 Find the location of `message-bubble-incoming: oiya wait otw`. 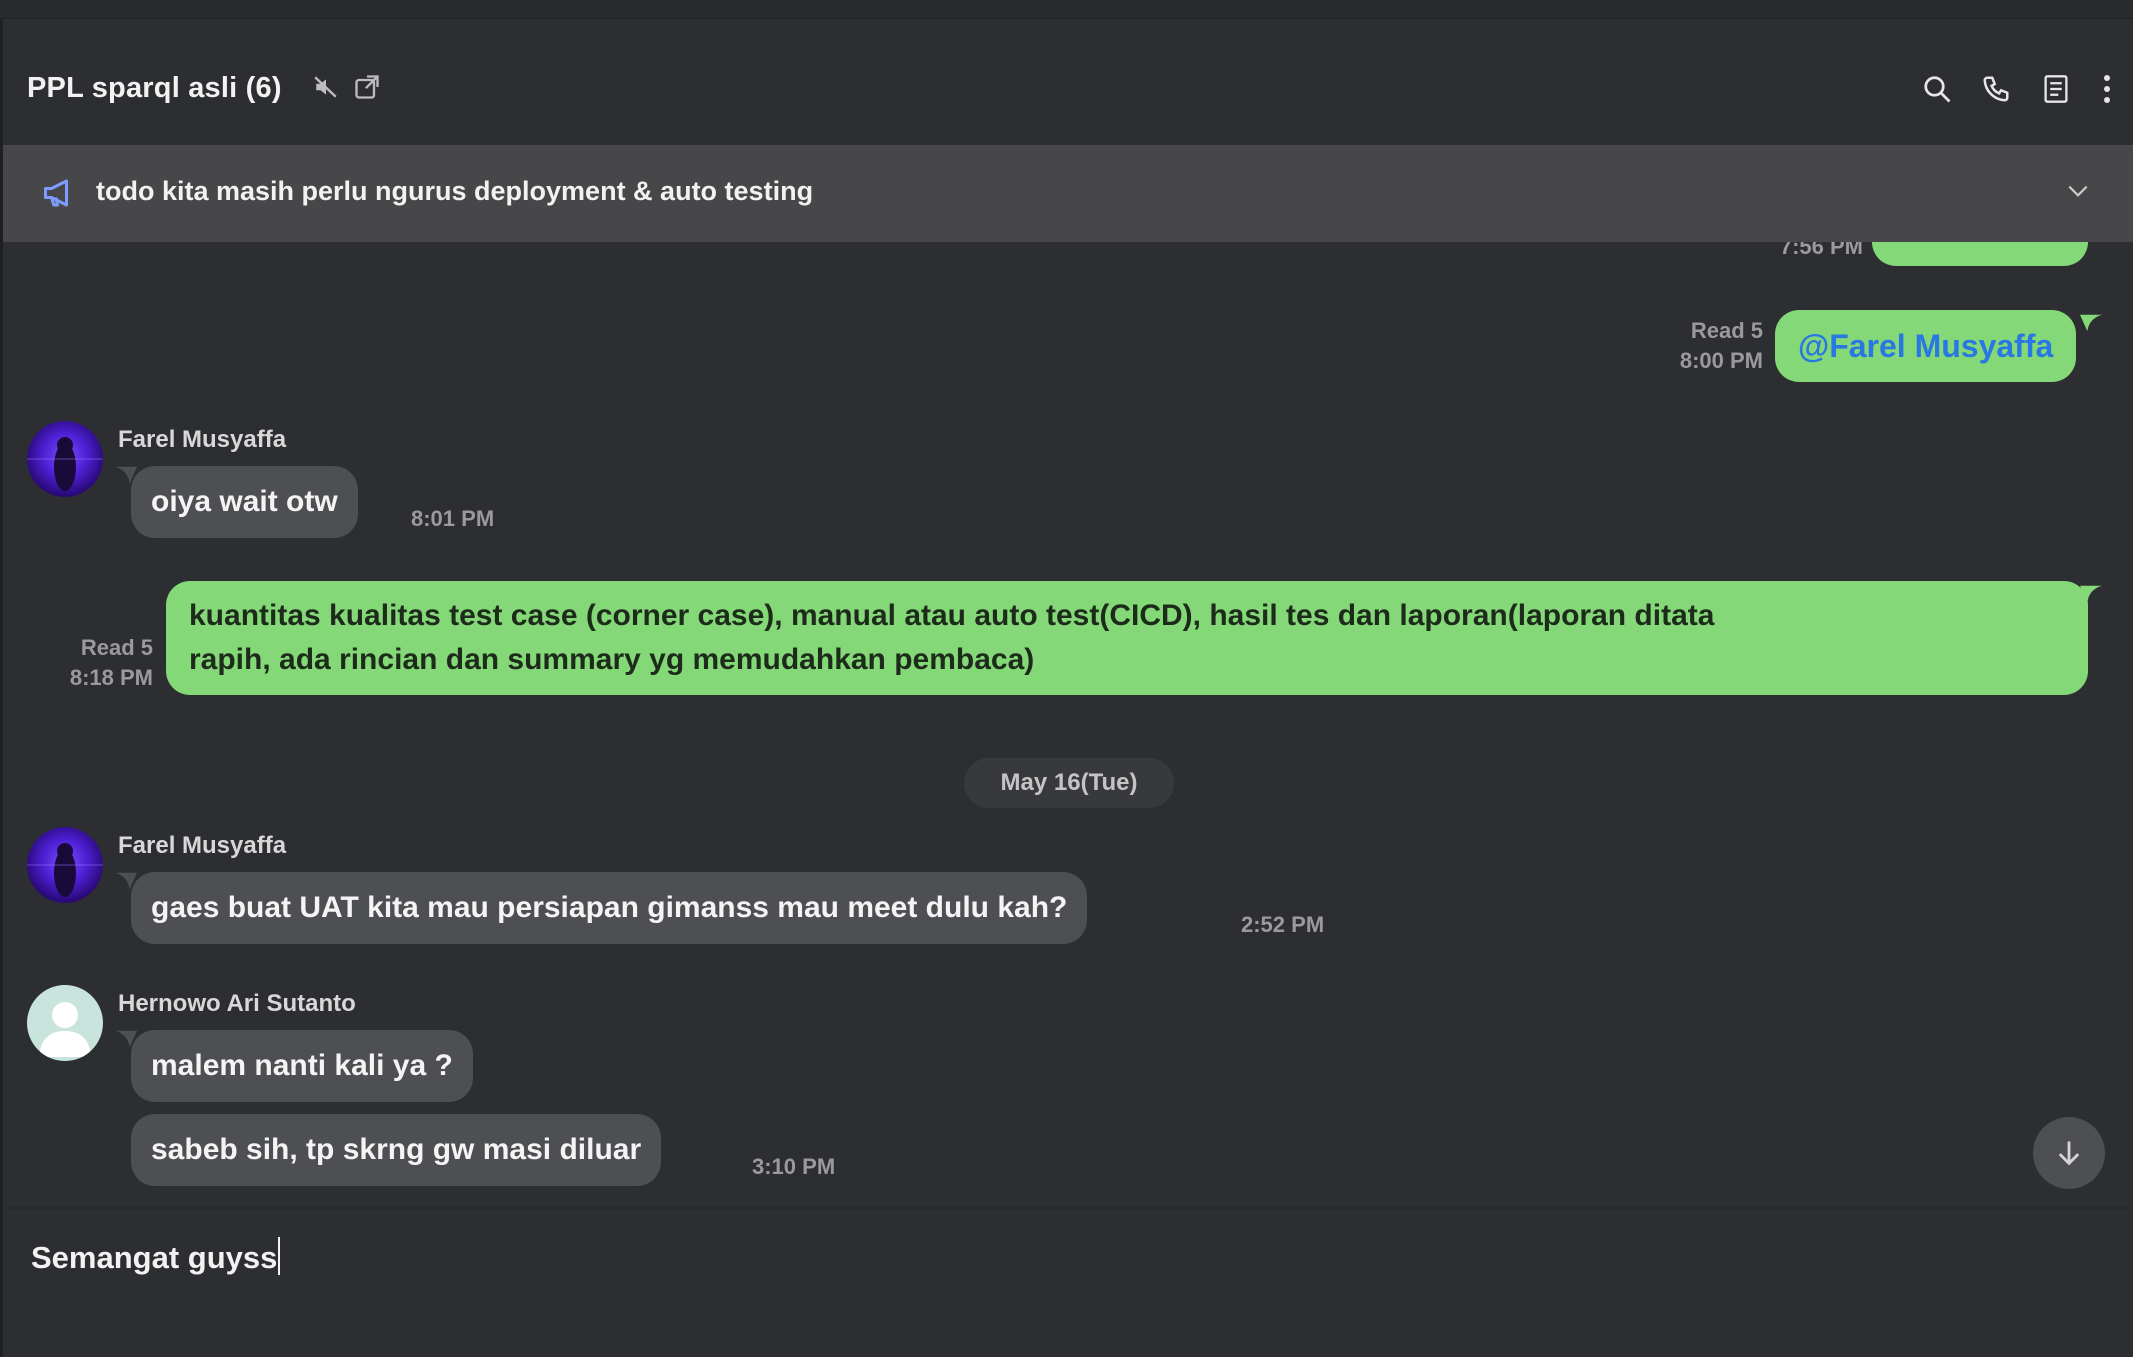

message-bubble-incoming: oiya wait otw is located at coordinates (244, 502).